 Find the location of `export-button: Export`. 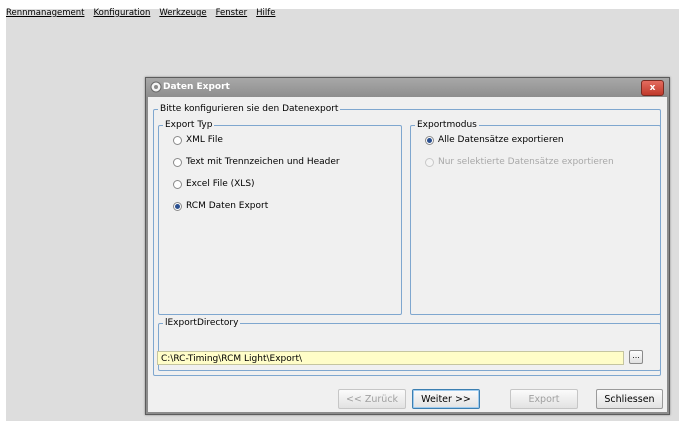

export-button: Export is located at coordinates (544, 399).